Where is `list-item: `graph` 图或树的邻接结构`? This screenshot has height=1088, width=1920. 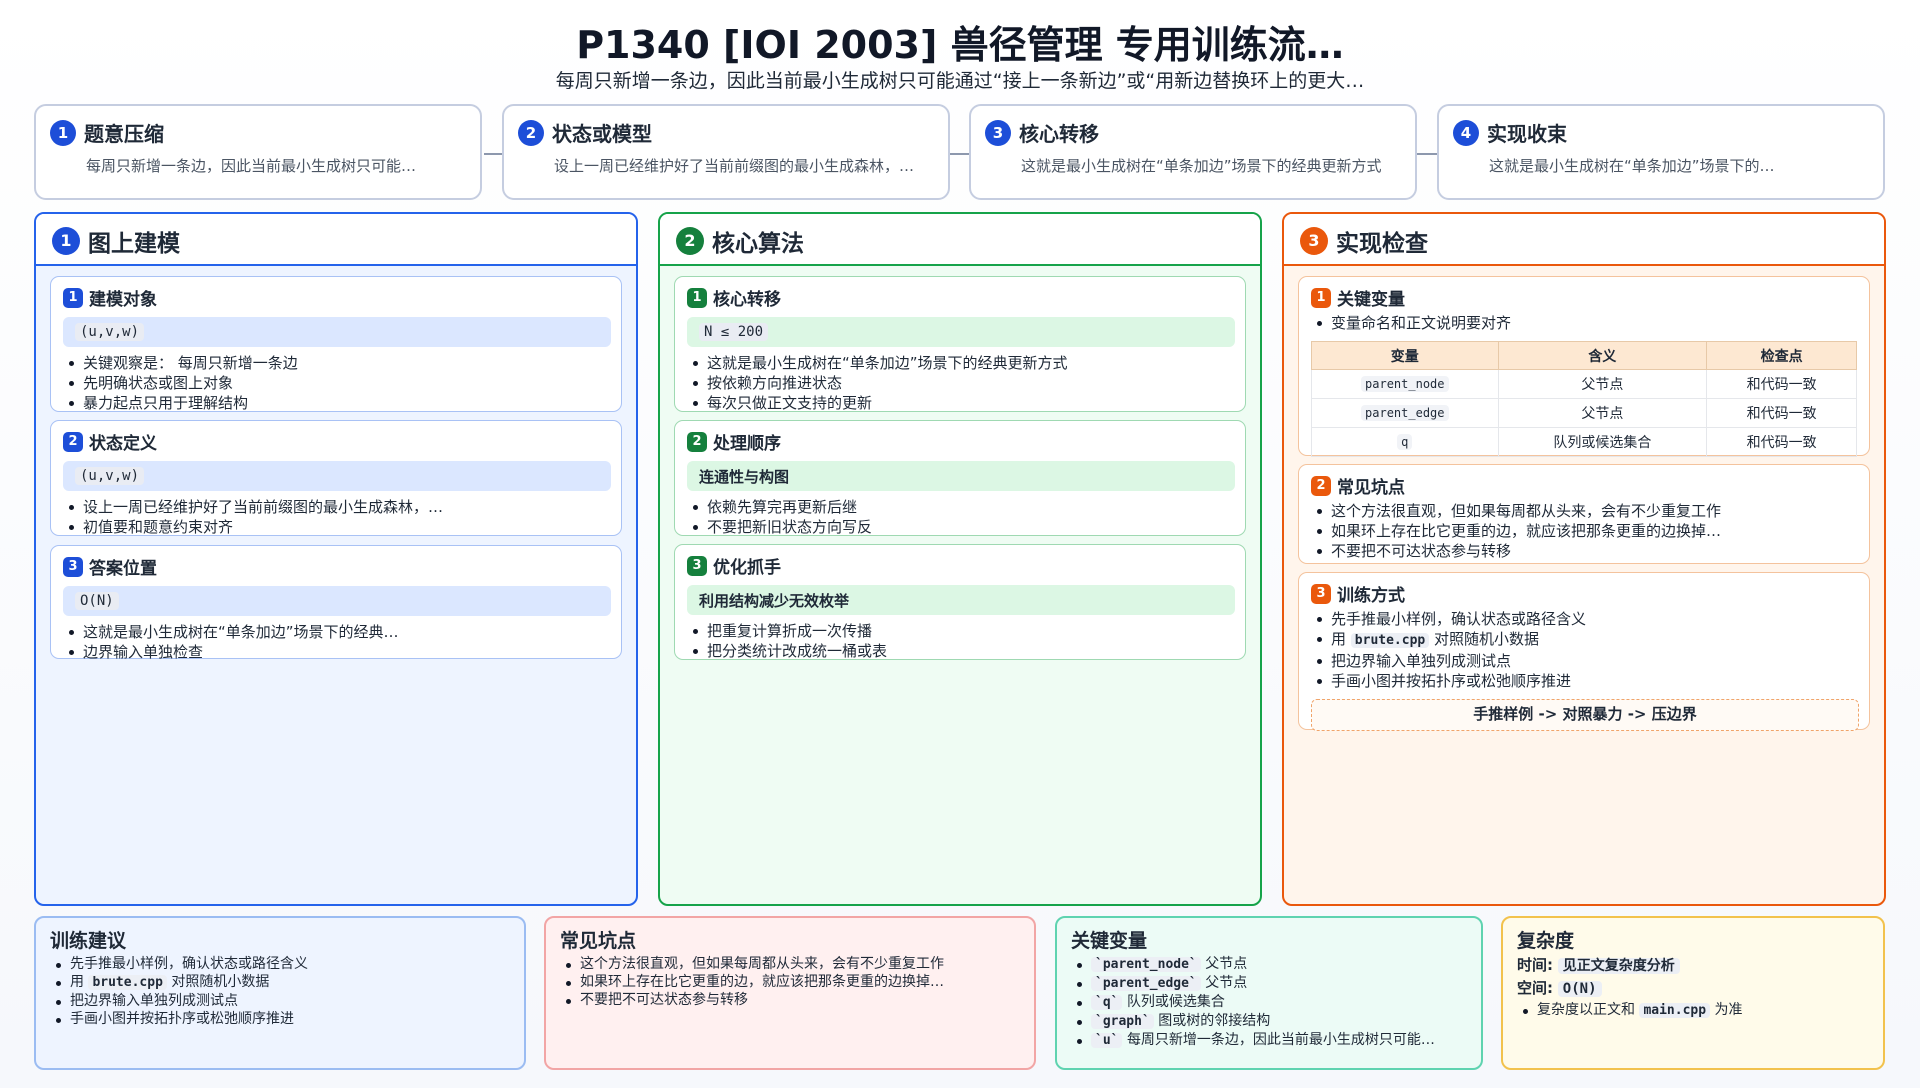 list-item: `graph` 图或树的邻接结构 is located at coordinates (1269, 1021).